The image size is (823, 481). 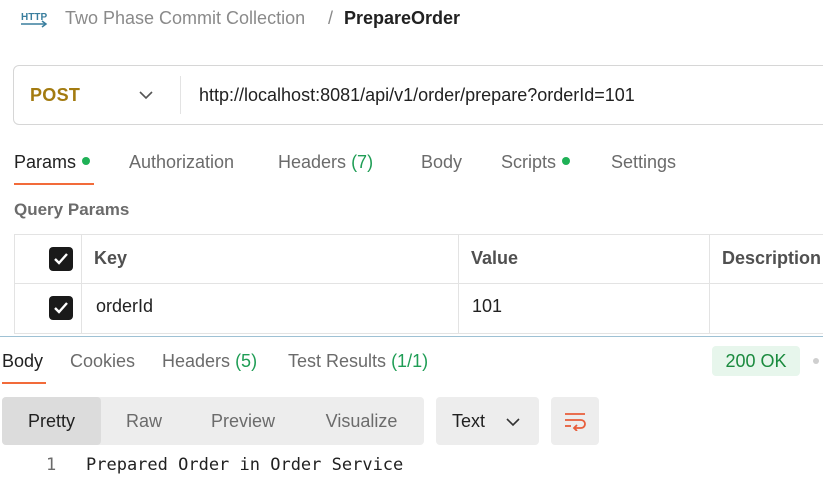 I want to click on tab-headers-label: Headers, so click(x=312, y=162).